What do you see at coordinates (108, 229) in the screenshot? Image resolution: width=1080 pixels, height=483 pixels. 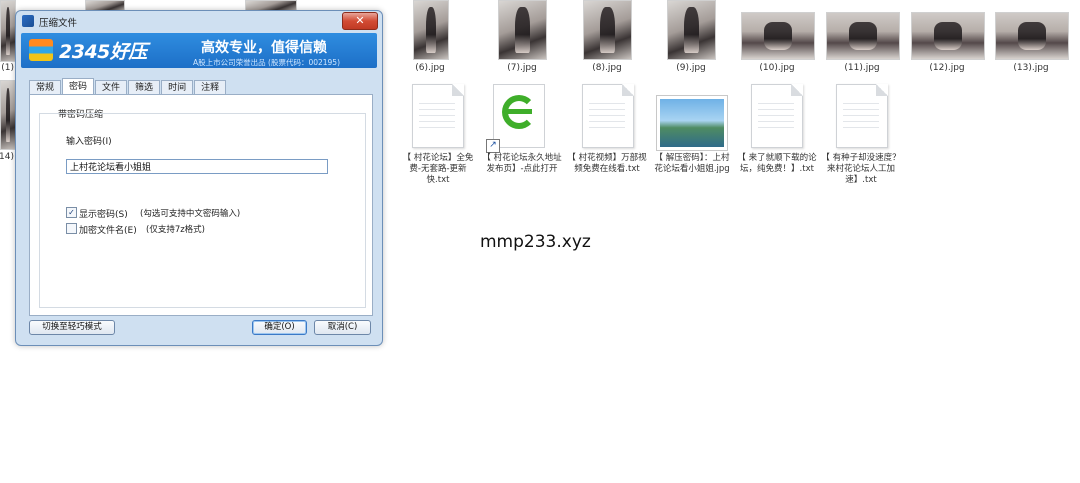 I see `encrypt-filenames-label: 加密文件名(E)` at bounding box center [108, 229].